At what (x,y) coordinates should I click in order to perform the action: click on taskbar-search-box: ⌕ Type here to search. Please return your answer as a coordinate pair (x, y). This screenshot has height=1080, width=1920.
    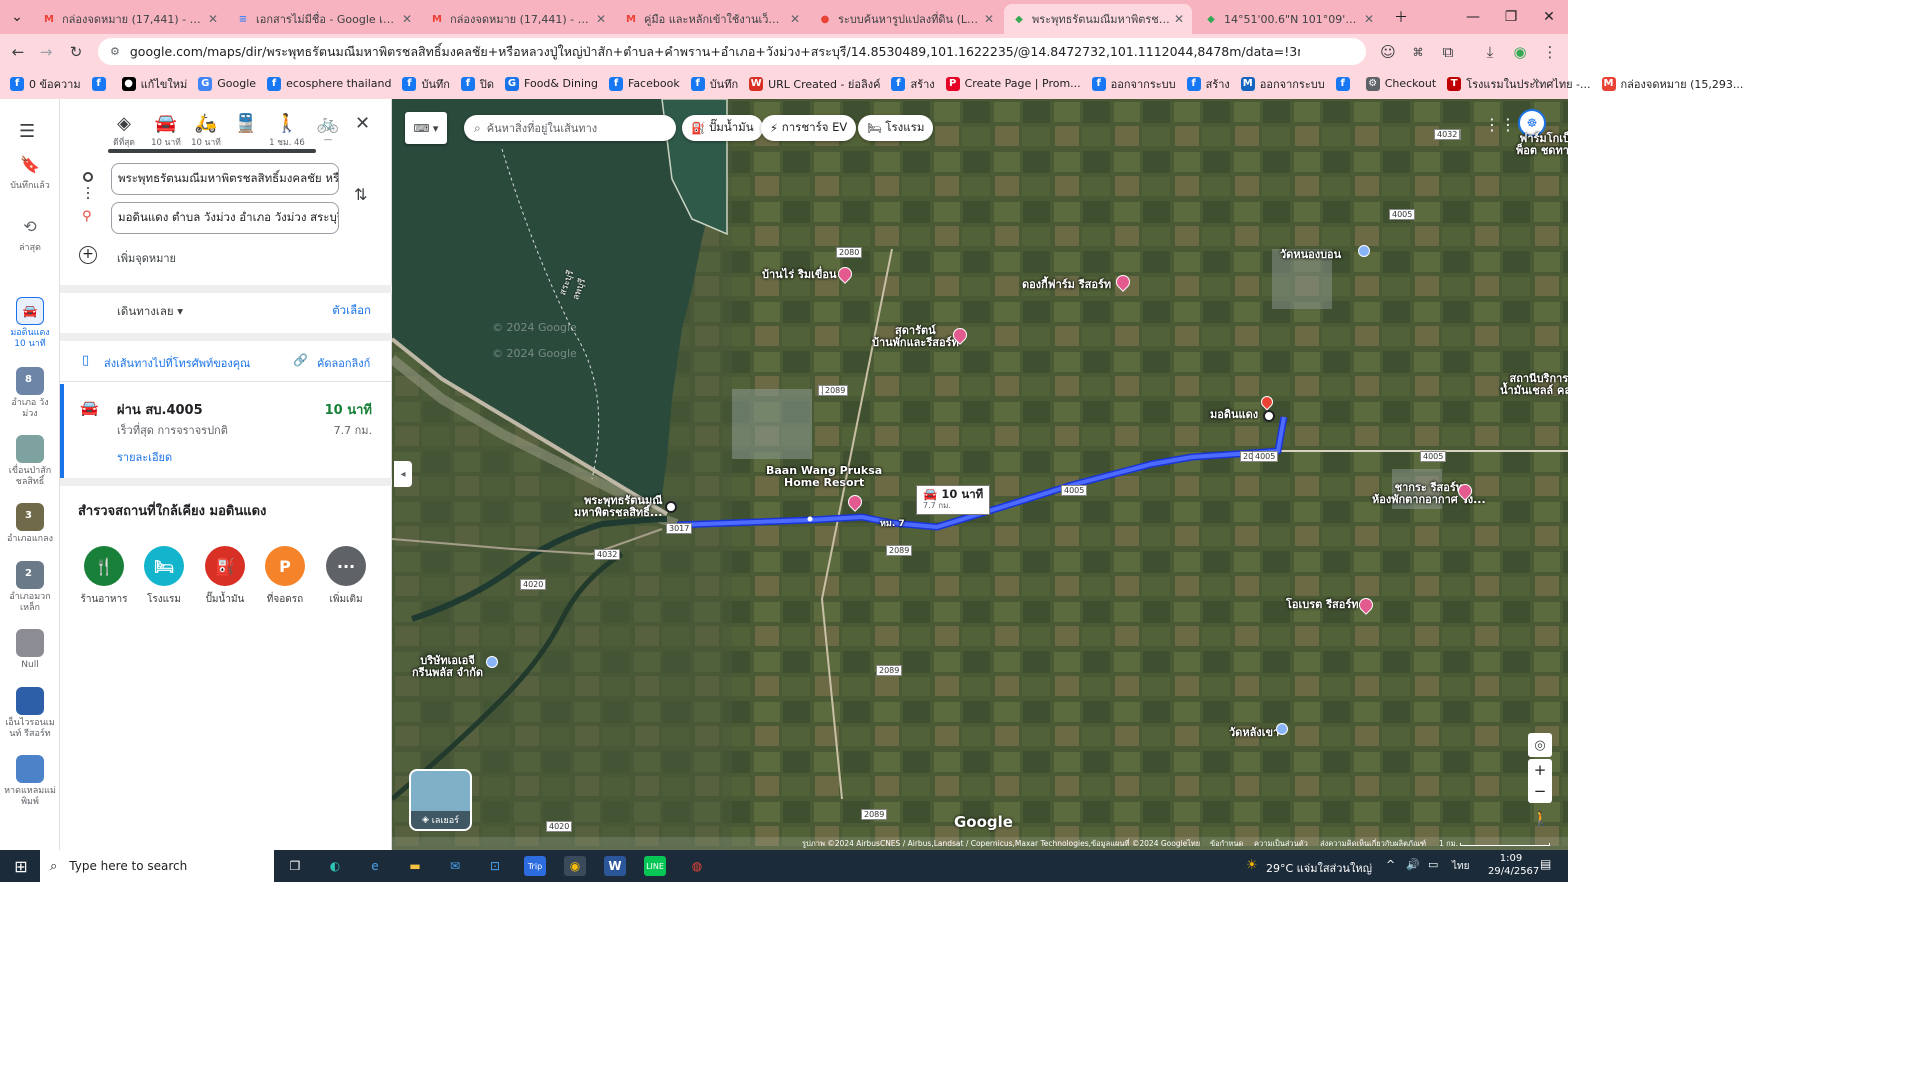
    Looking at the image, I should click on (157, 866).